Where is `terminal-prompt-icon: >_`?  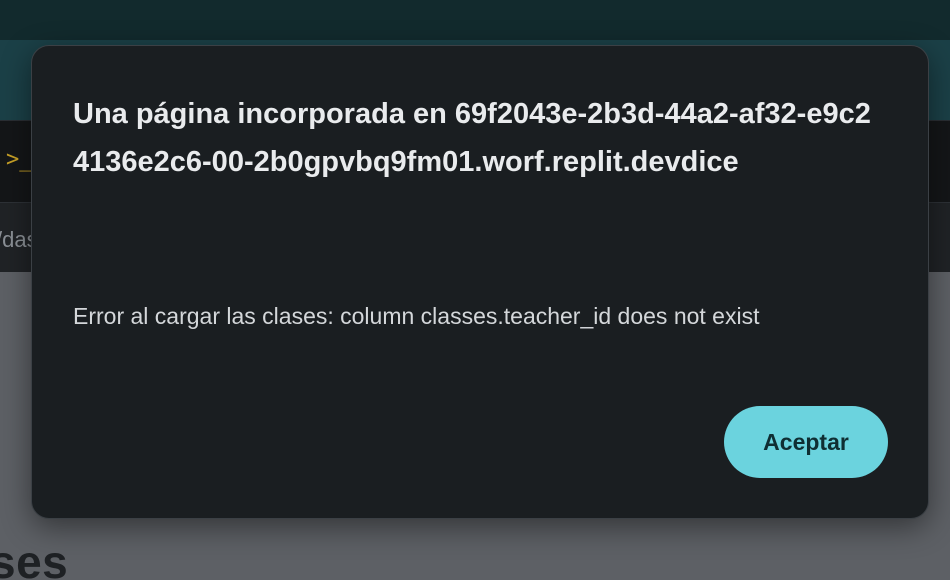 terminal-prompt-icon: >_ is located at coordinates (19, 159).